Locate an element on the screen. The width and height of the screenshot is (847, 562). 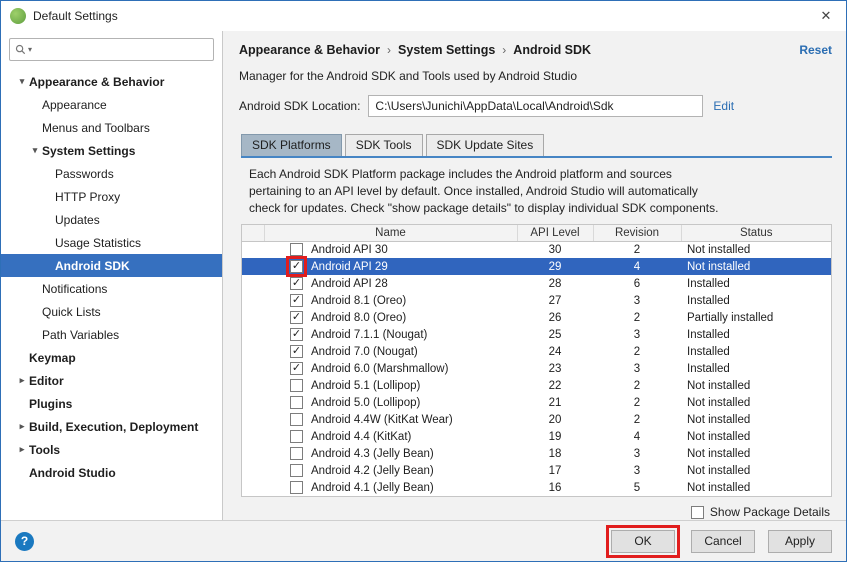
edit-link: Edit is located at coordinates (723, 106).